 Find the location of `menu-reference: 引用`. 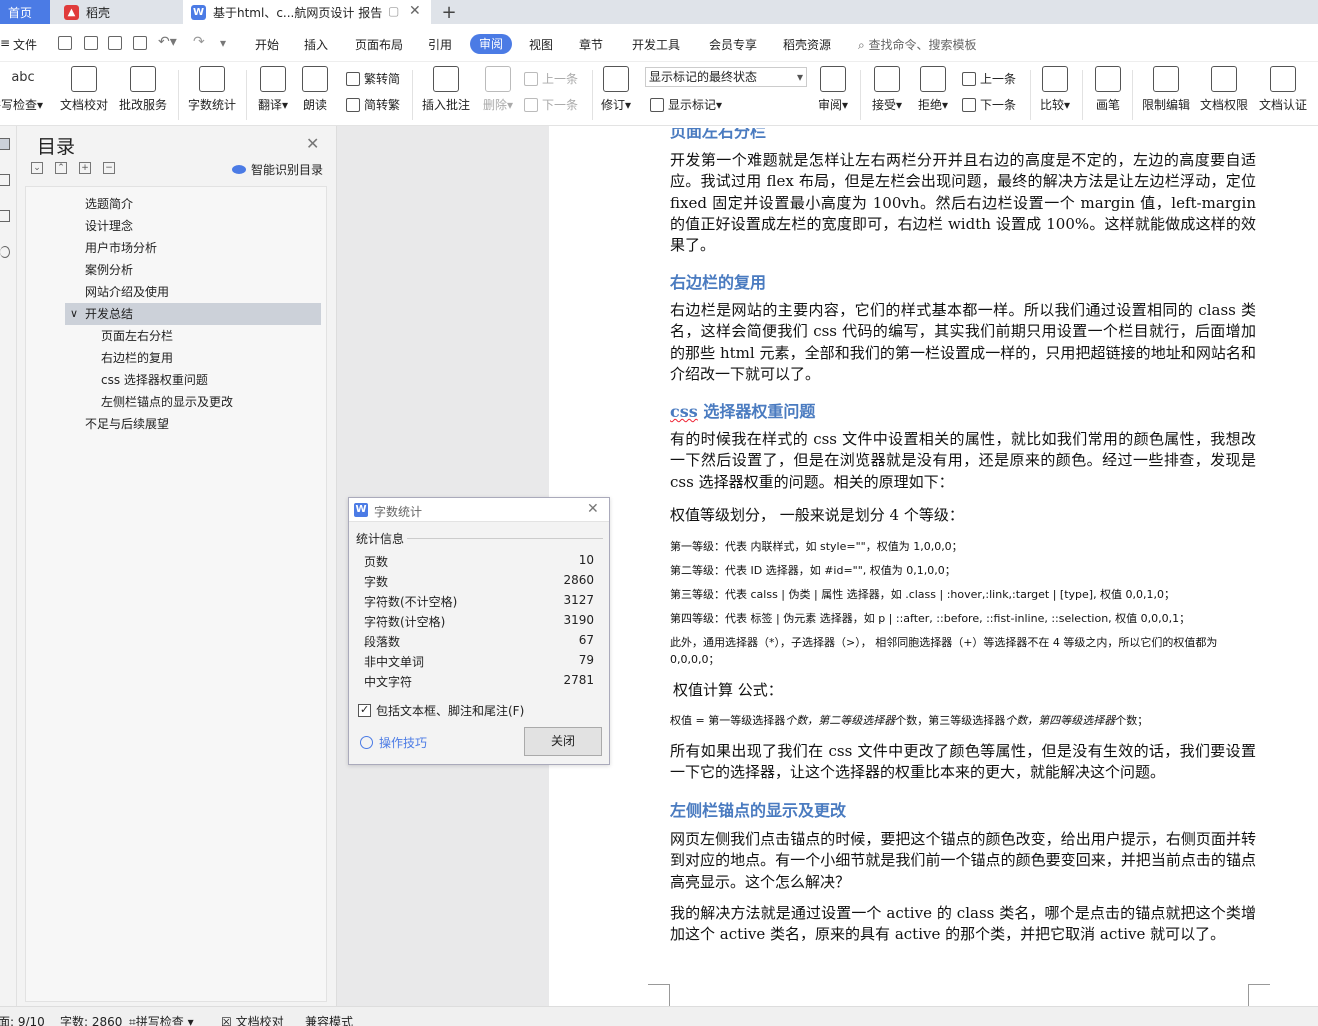

menu-reference: 引用 is located at coordinates (440, 44).